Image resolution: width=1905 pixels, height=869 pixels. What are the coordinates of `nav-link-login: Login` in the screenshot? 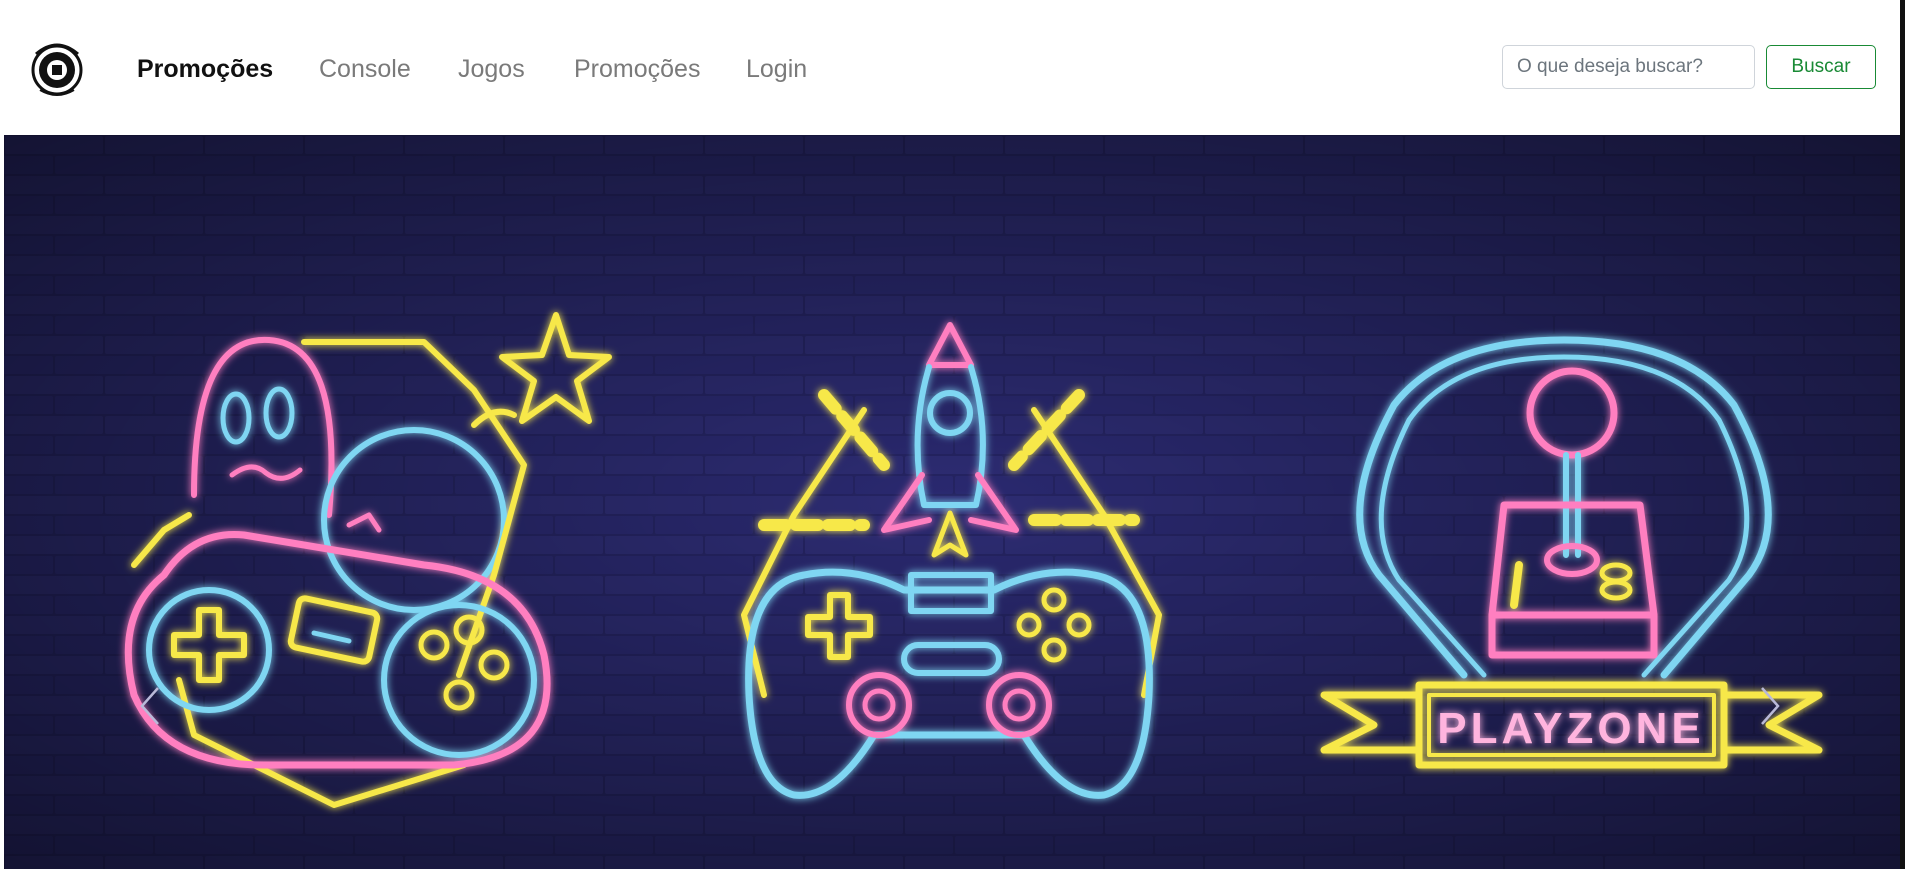 It's located at (776, 69).